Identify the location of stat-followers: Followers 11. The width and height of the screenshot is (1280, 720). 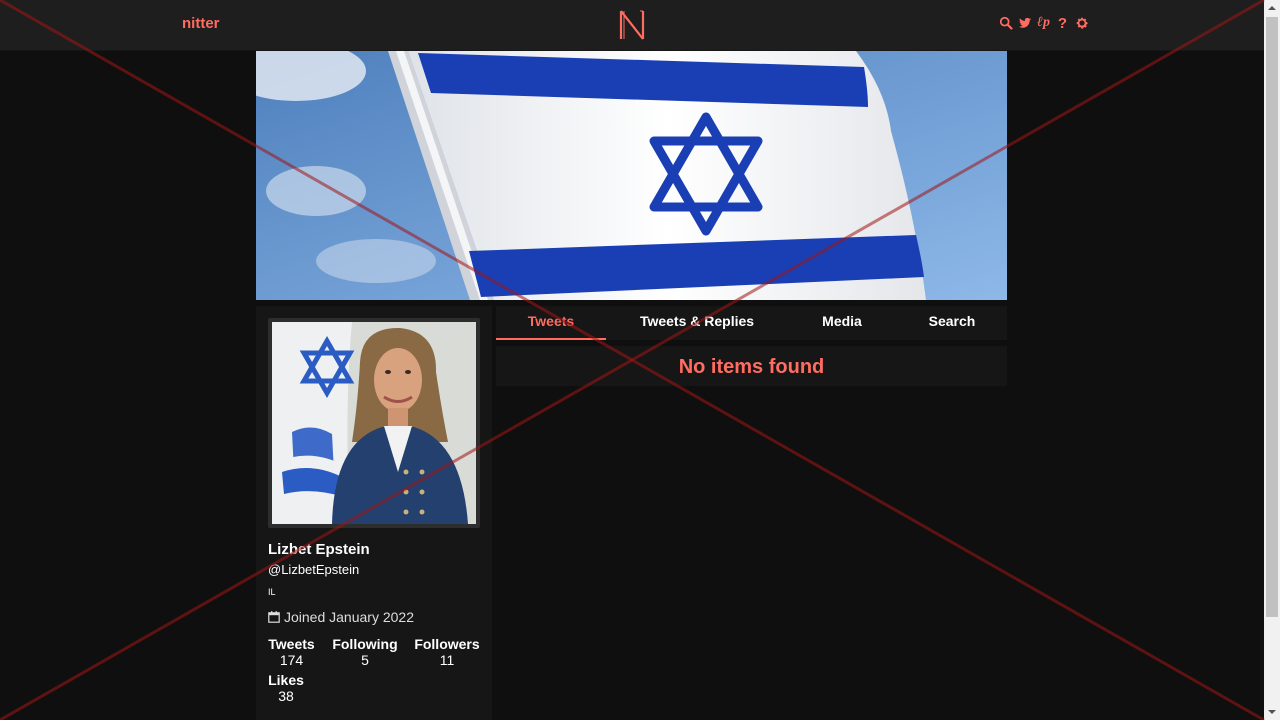
(447, 652).